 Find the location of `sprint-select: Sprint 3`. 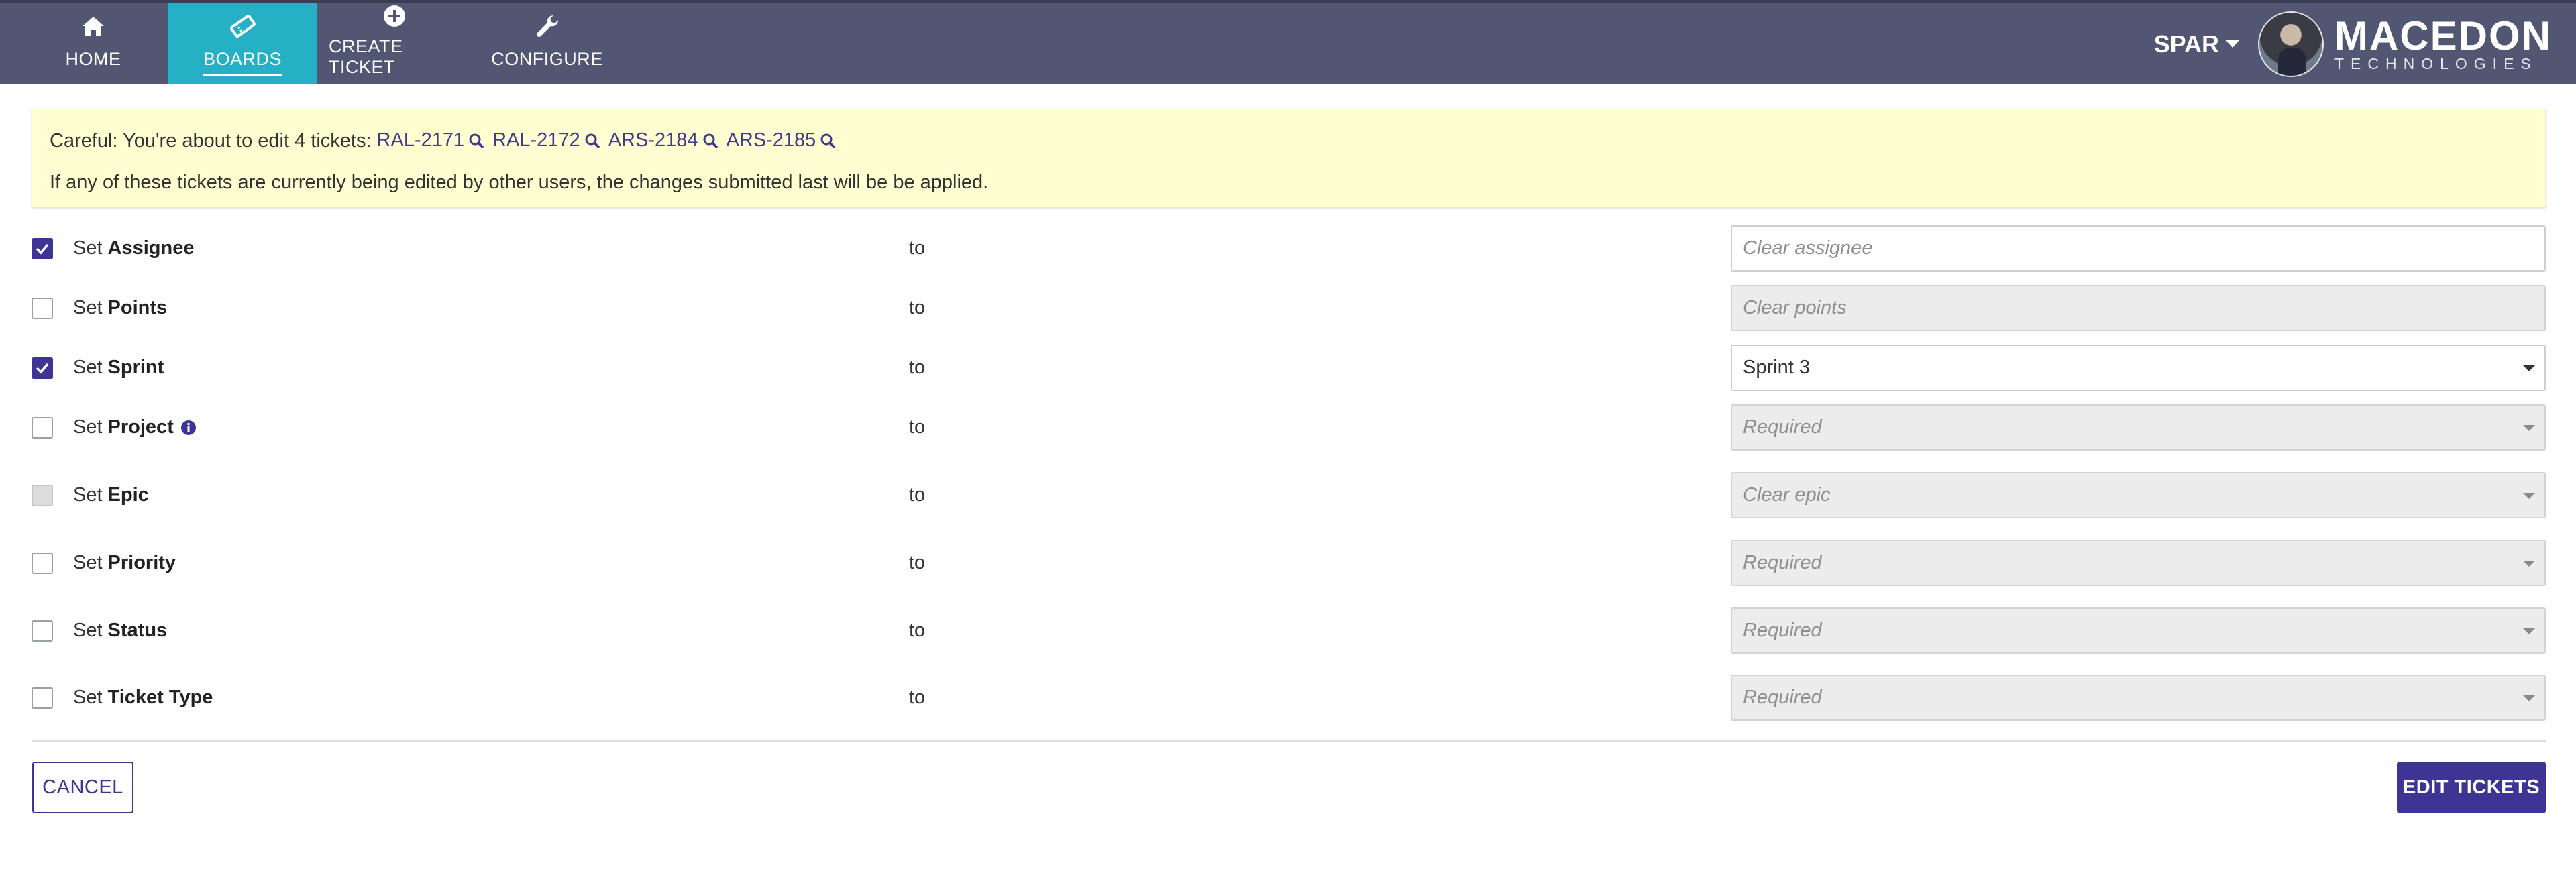

sprint-select: Sprint 3 is located at coordinates (2138, 368).